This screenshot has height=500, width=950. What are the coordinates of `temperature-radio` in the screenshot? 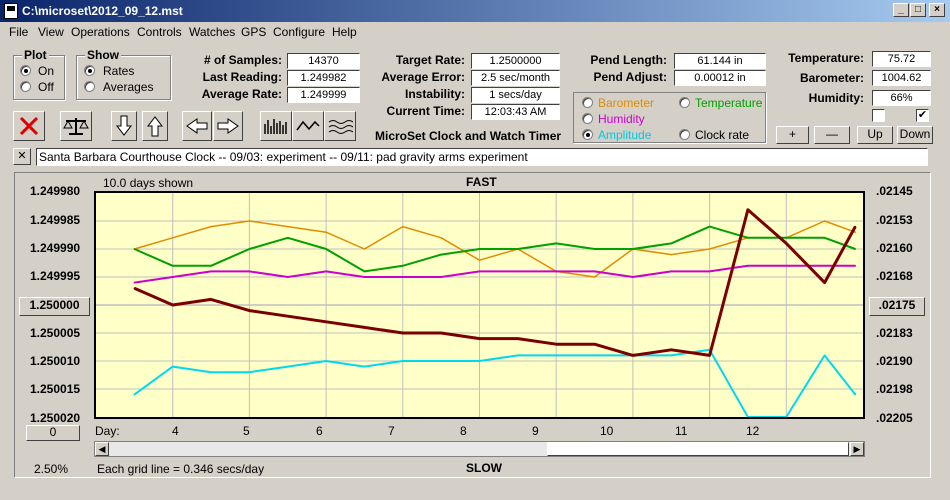 It's located at (684, 102).